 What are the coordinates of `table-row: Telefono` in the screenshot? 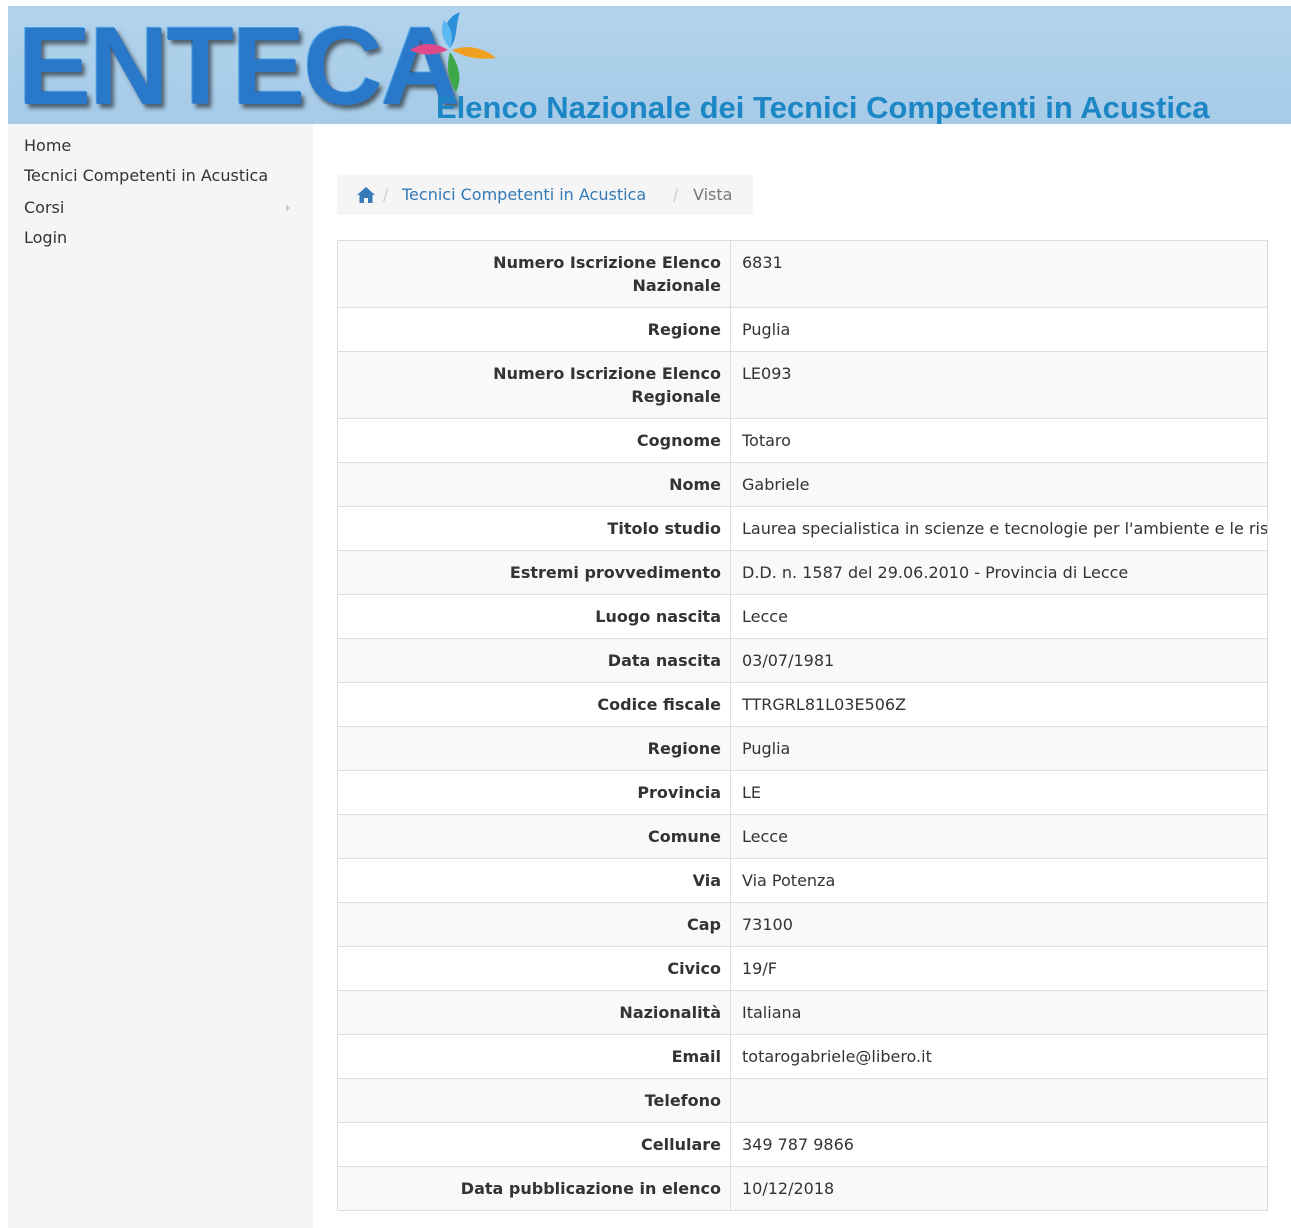 It's located at (802, 1100).